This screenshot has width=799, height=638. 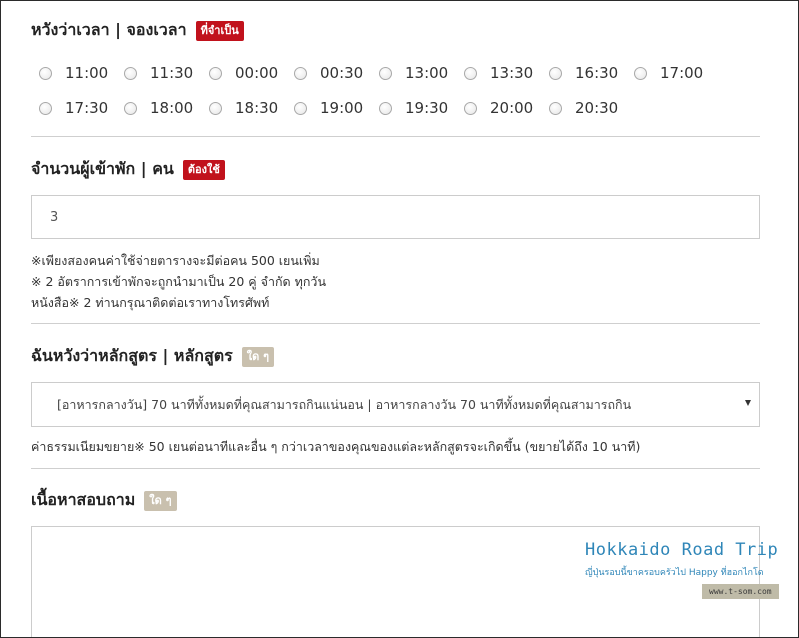 I want to click on time-option-label: 13:30, so click(x=512, y=73).